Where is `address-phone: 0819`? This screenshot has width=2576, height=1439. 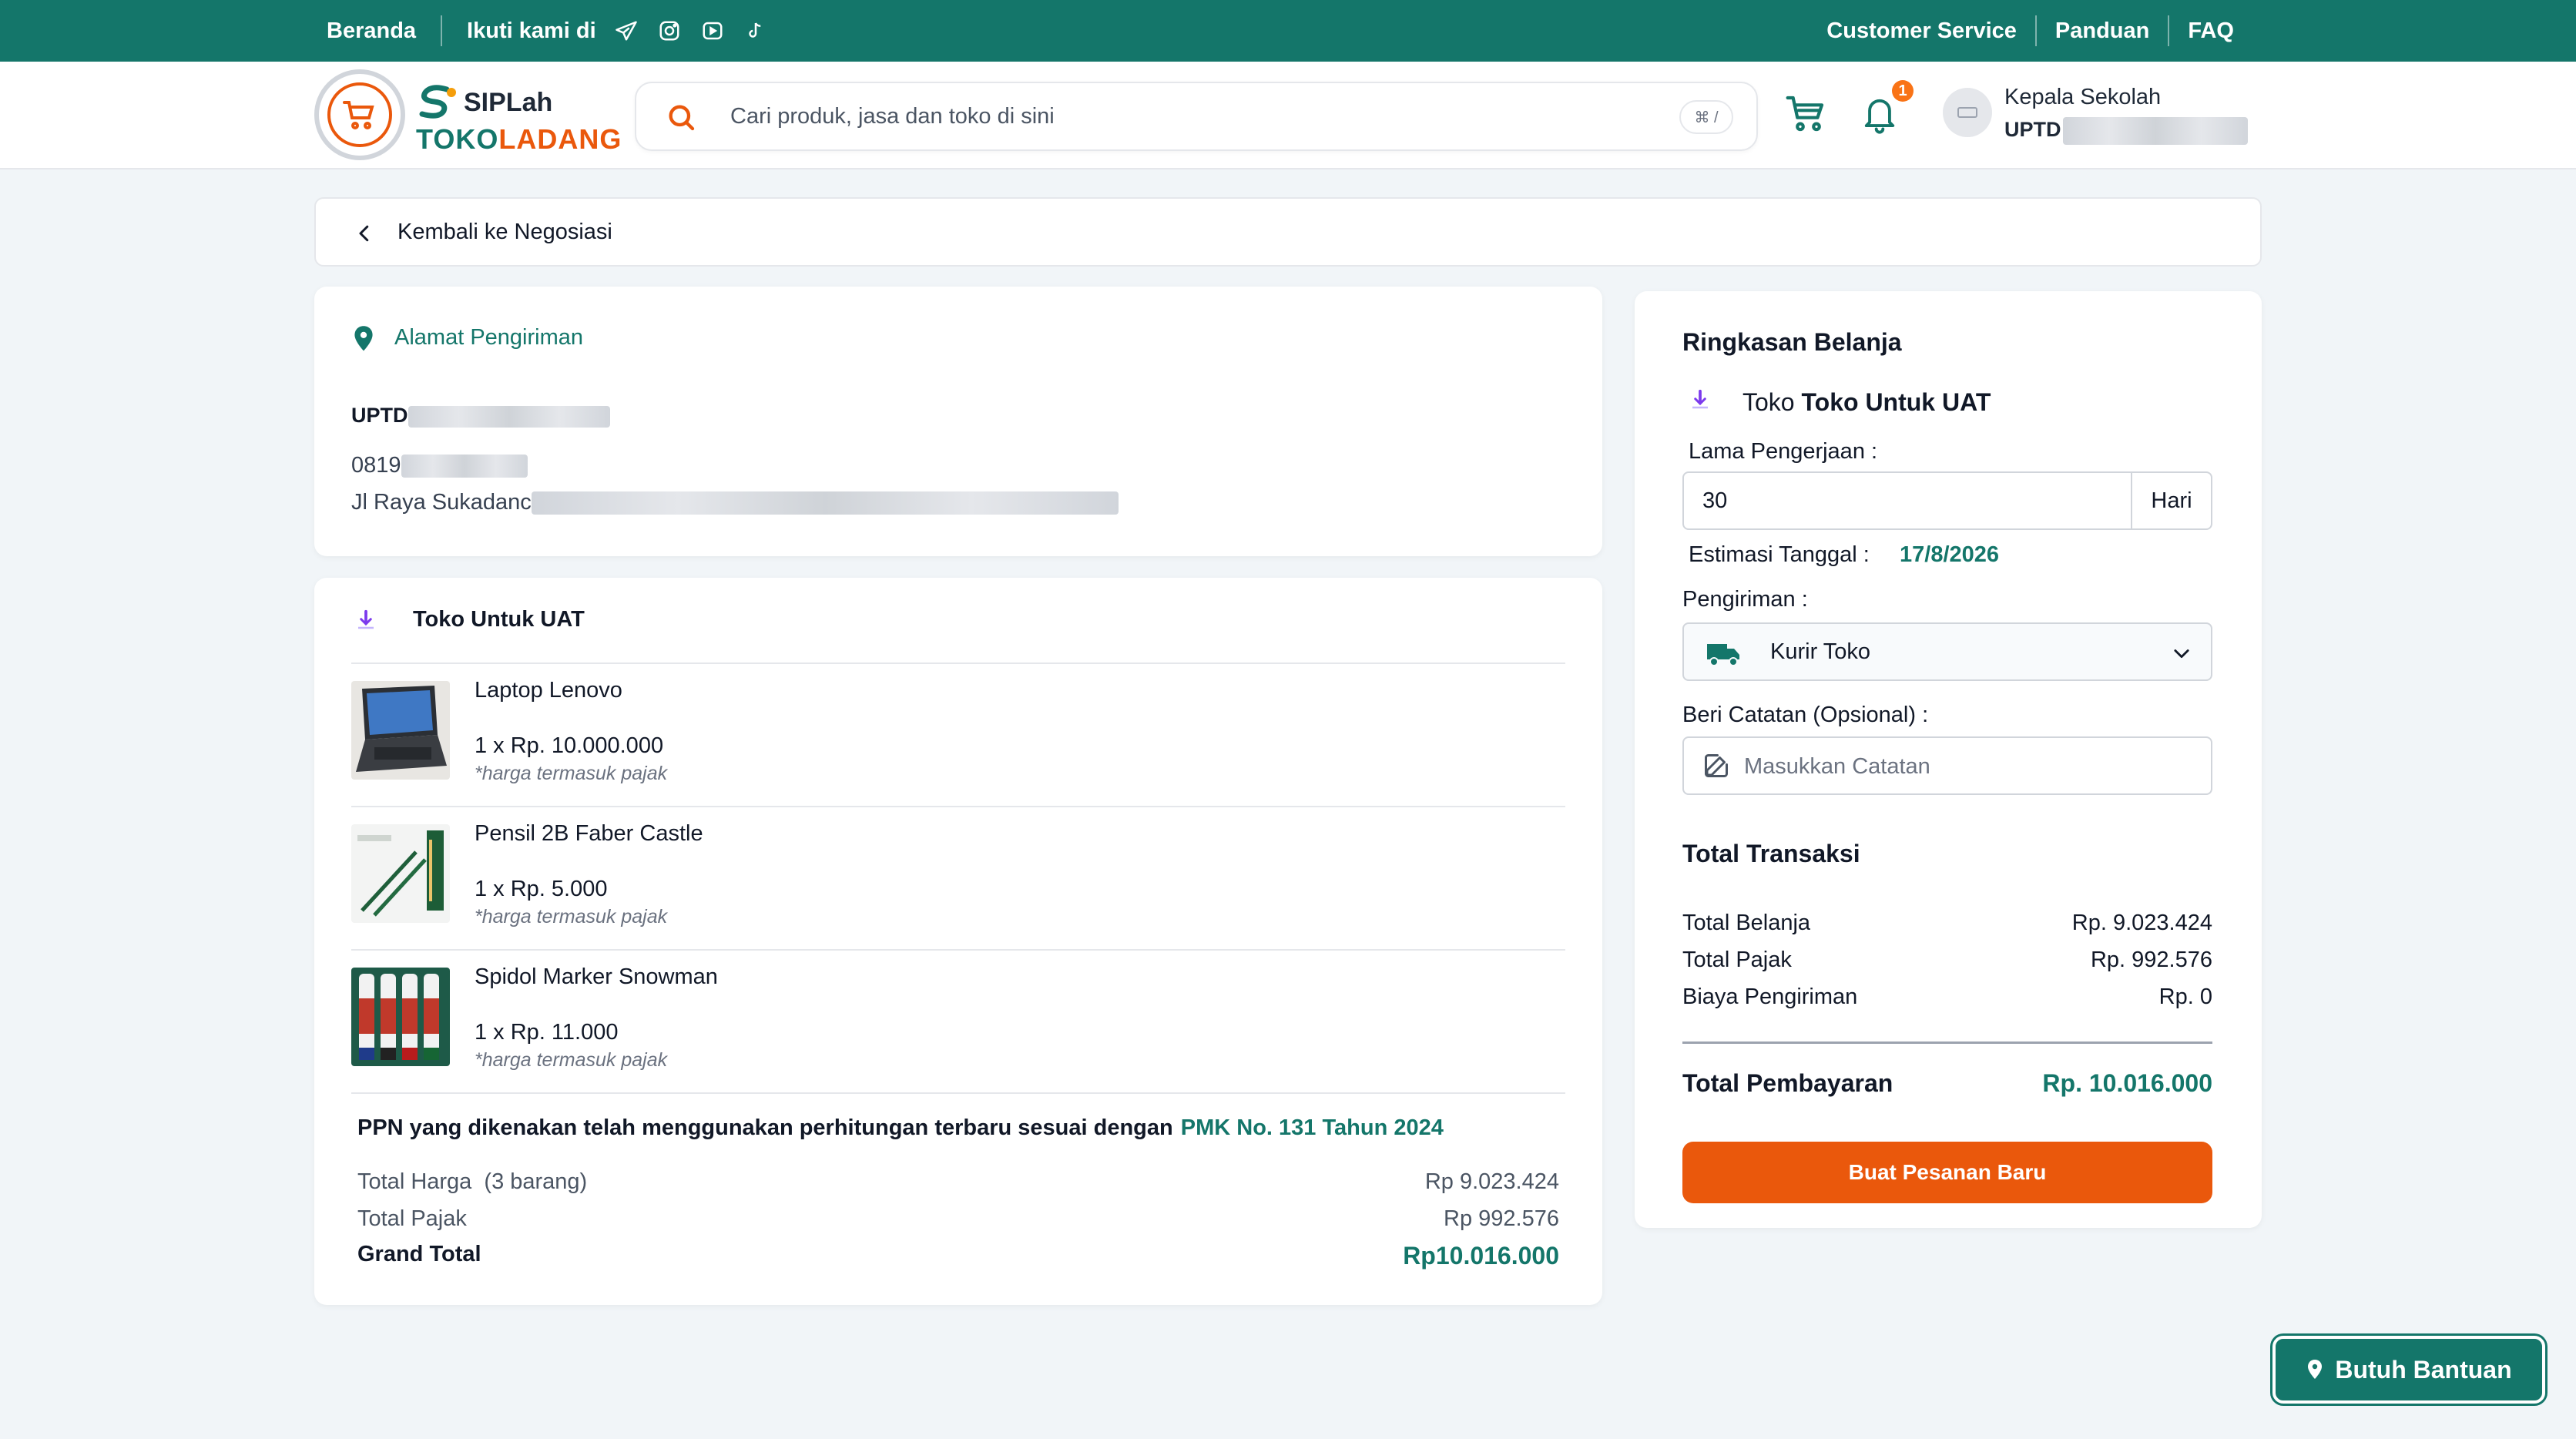
address-phone: 0819 is located at coordinates (439, 465).